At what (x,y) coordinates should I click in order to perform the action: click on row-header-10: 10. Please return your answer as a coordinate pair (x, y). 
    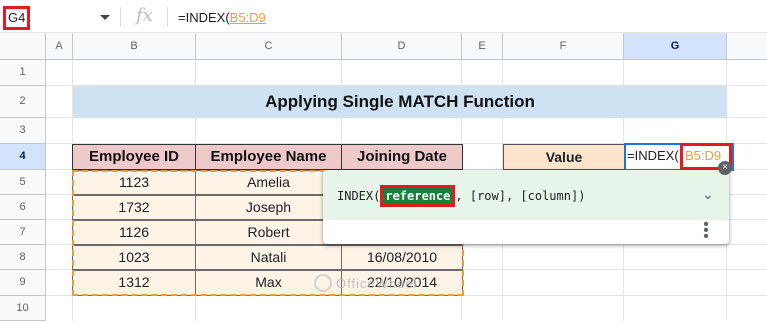
    Looking at the image, I should click on (23, 308).